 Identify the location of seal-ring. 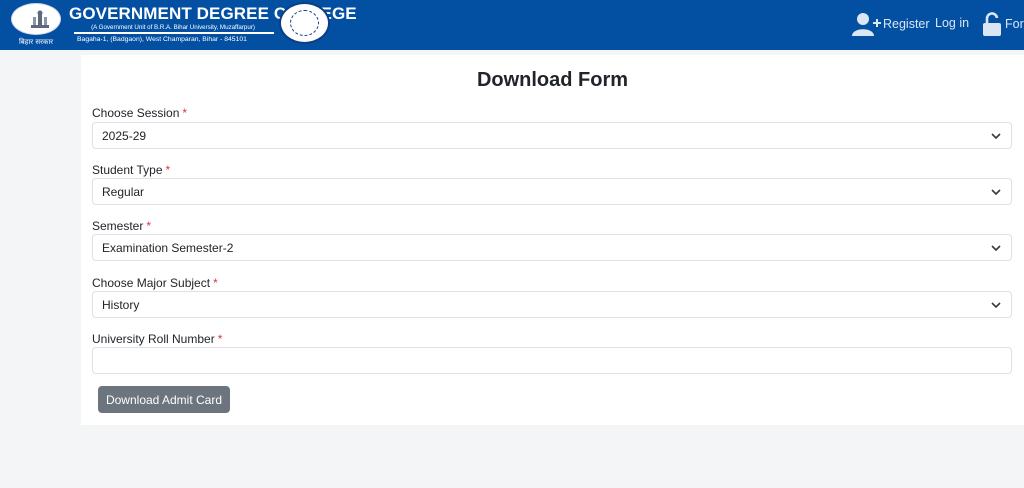
(304, 23).